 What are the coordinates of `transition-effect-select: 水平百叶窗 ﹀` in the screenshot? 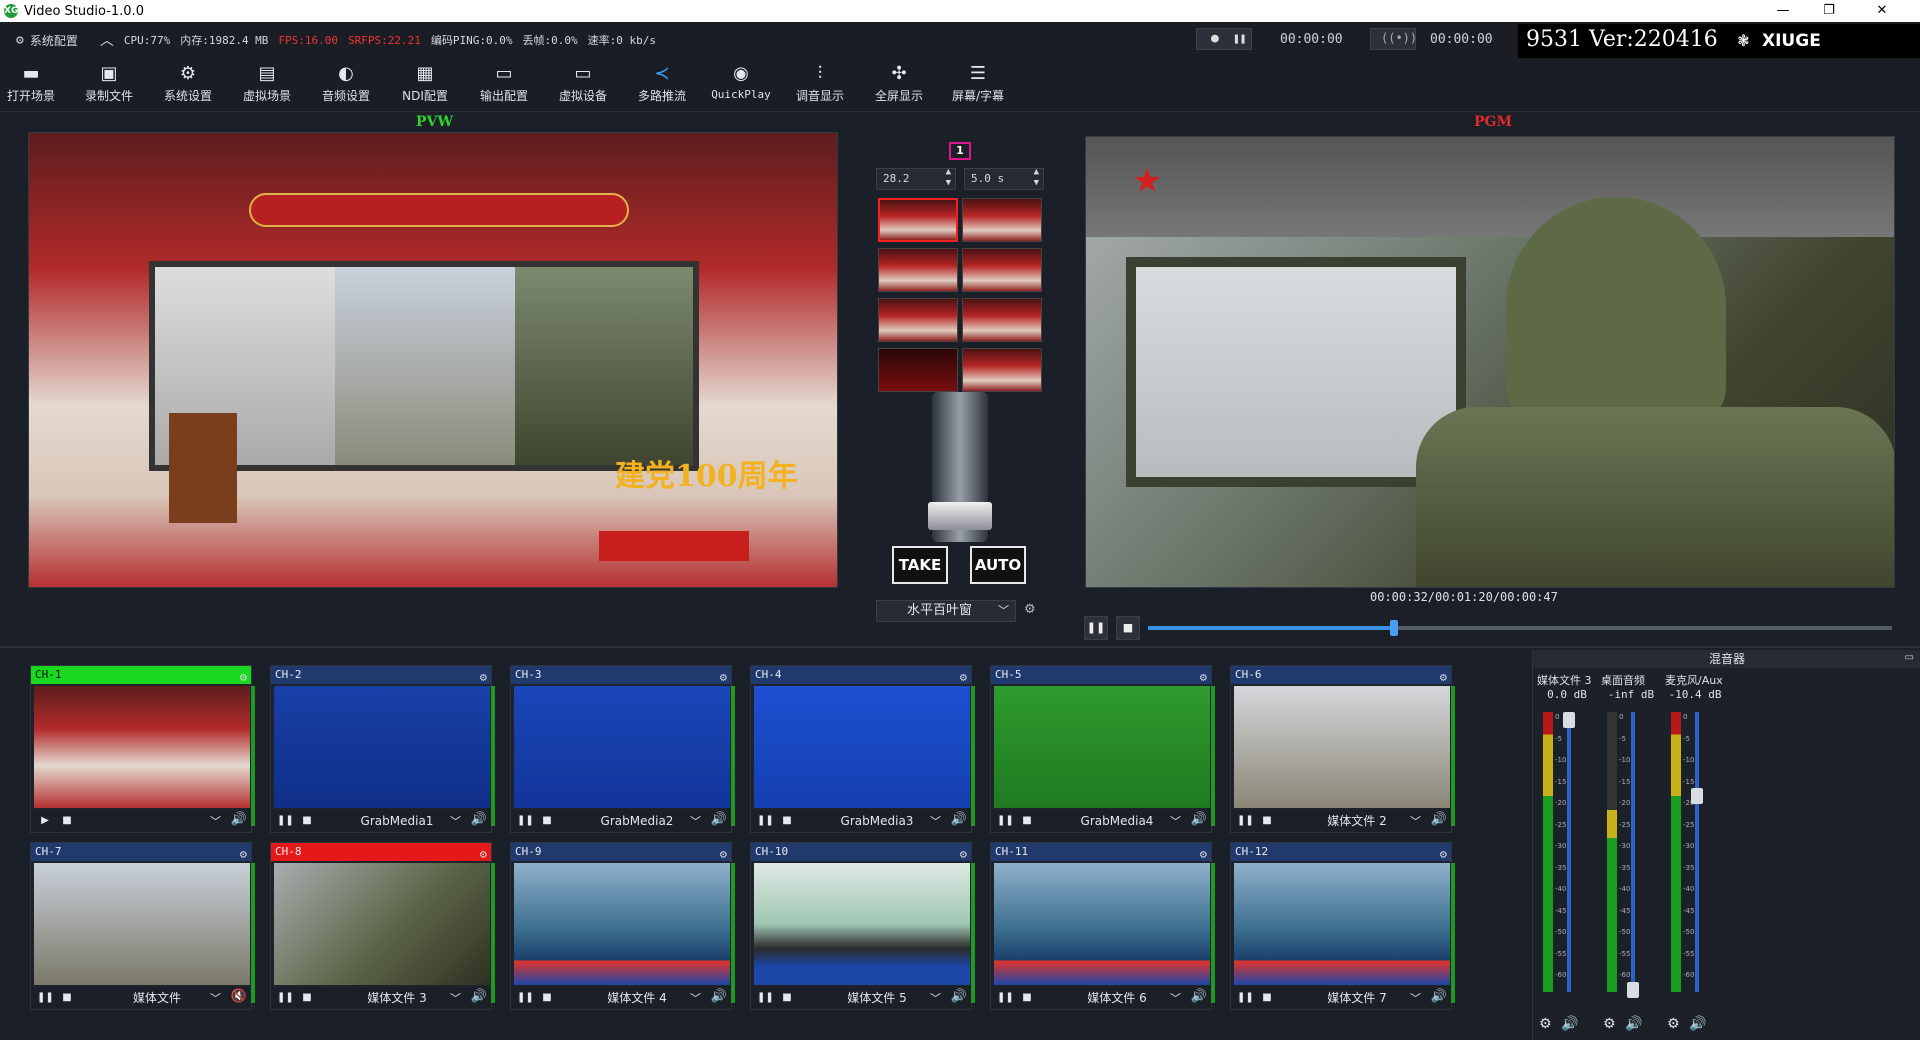 It's located at (946, 611).